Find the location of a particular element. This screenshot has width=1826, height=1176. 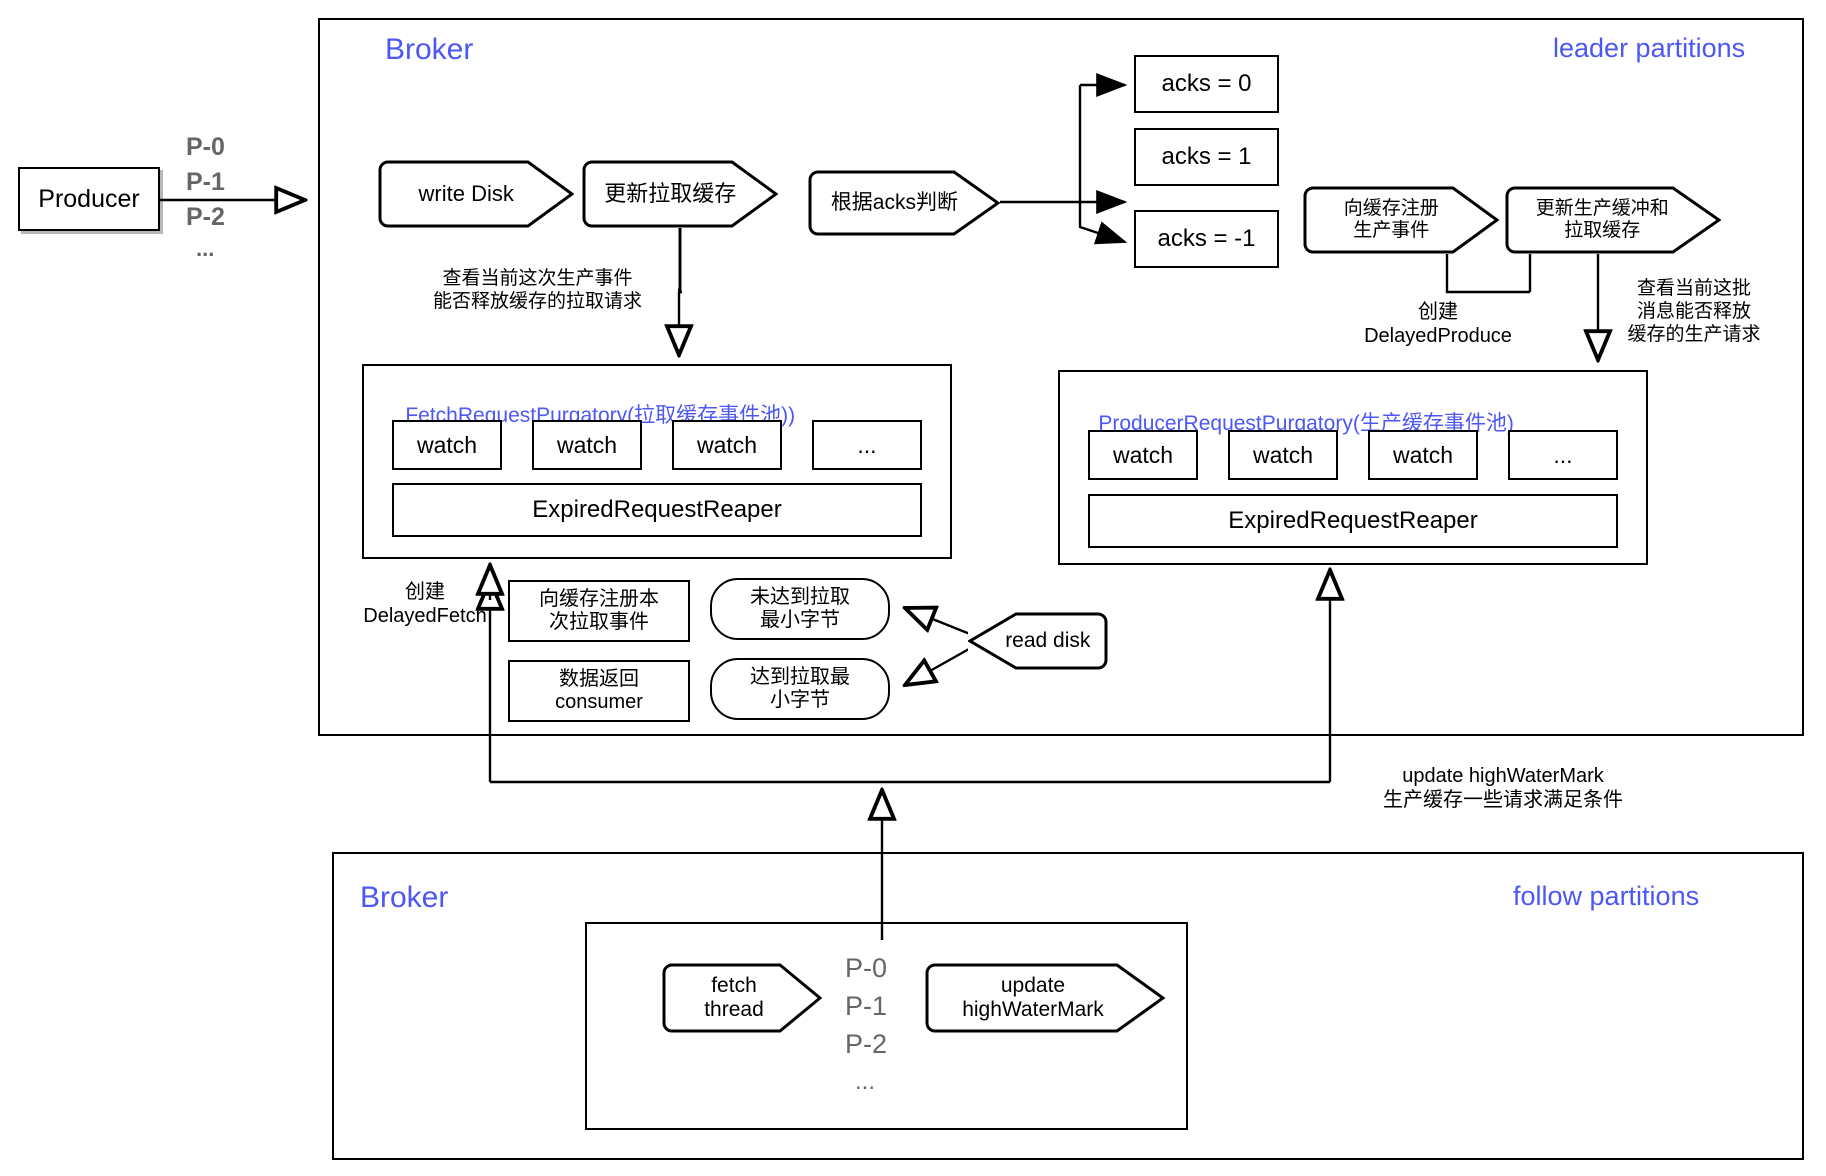

judge-acks-step: 根据acks判断 is located at coordinates (904, 203).